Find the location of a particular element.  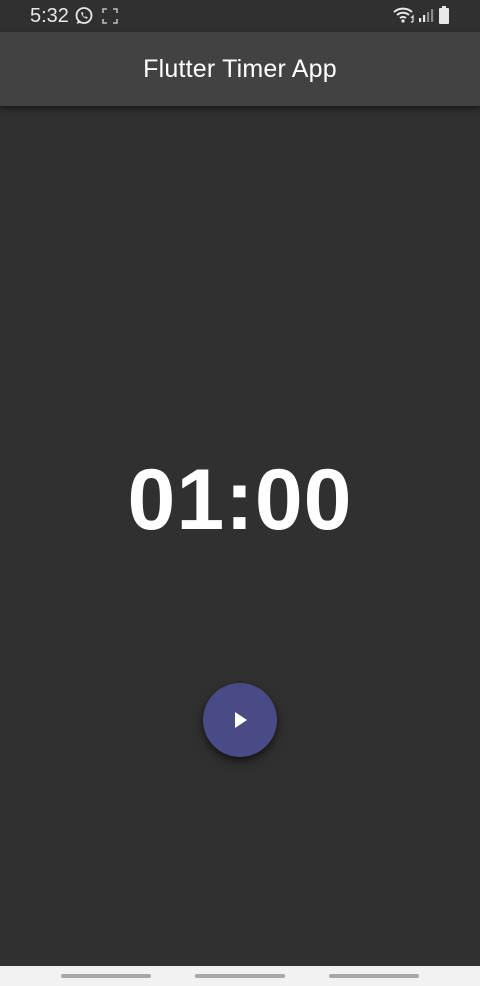

home-pill is located at coordinates (240, 976).